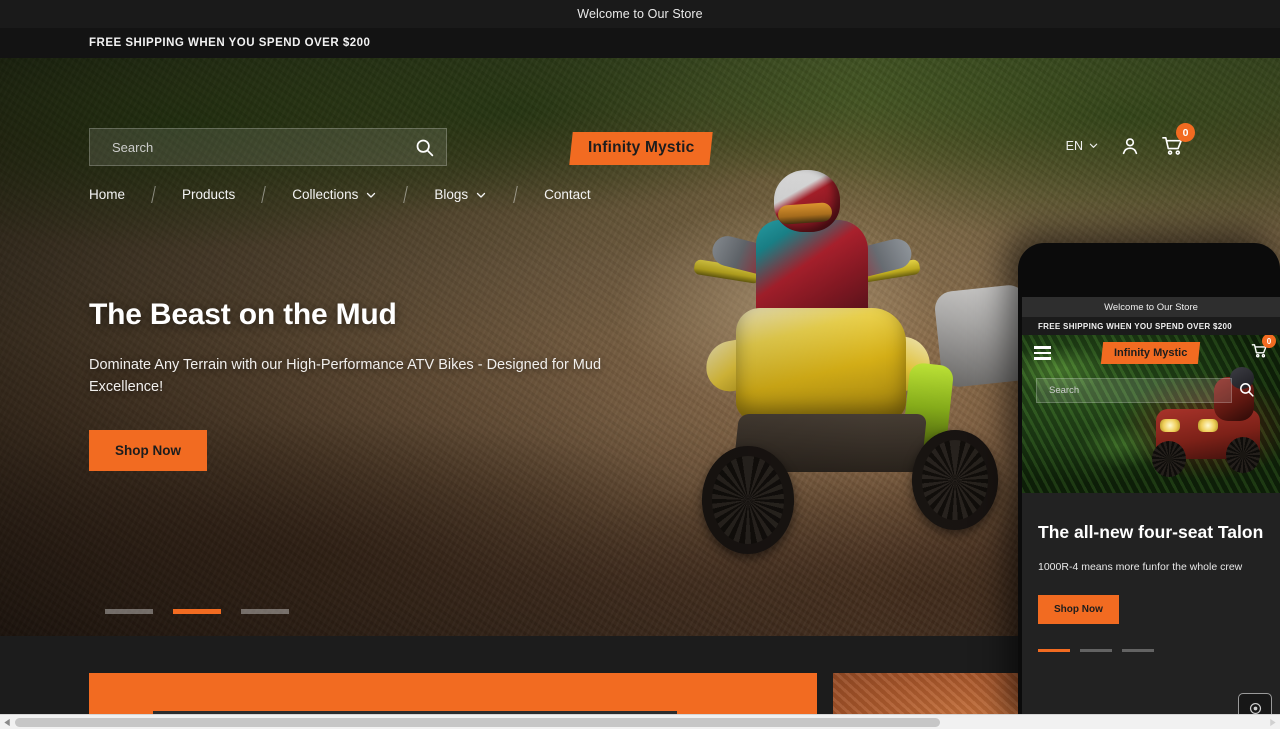 Image resolution: width=1280 pixels, height=729 pixels. What do you see at coordinates (1269, 341) in the screenshot?
I see `mobile-cart-count-badge: 0` at bounding box center [1269, 341].